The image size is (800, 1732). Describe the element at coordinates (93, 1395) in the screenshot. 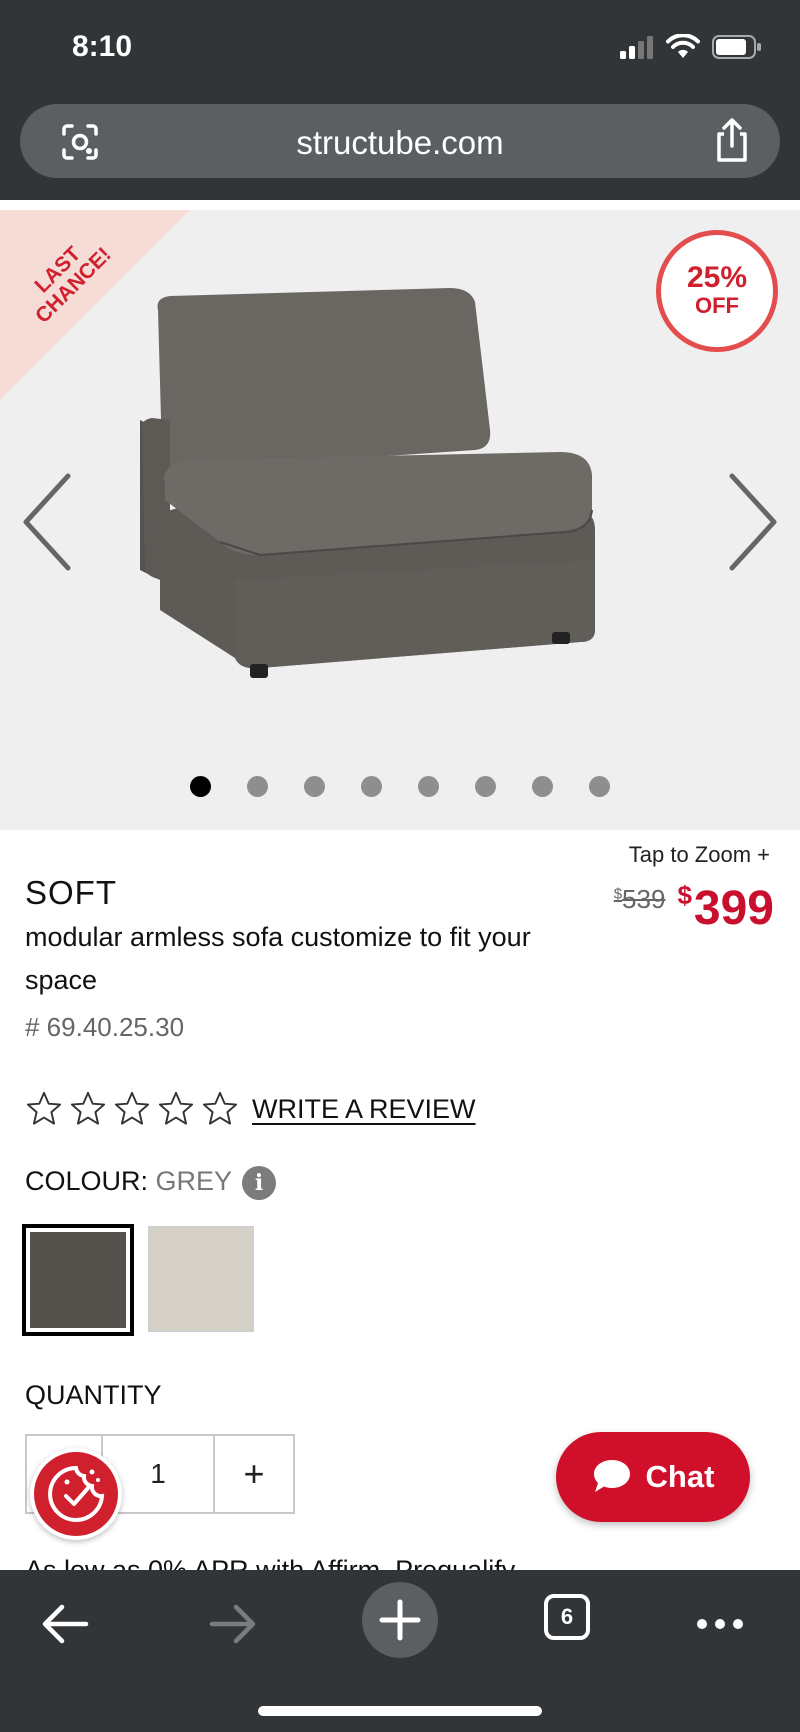

I see `quantity-label: QUANTITY` at that location.